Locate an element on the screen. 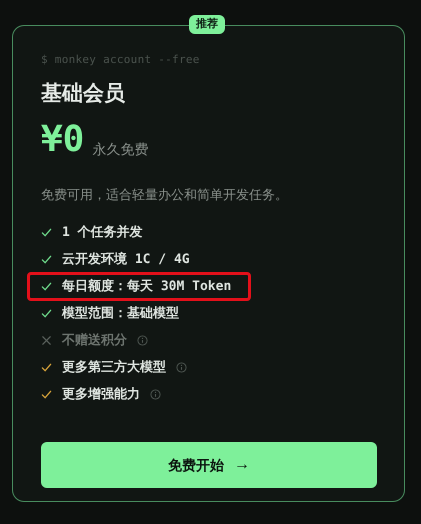 This screenshot has width=421, height=524. recommended-badge: 推荐 is located at coordinates (207, 24).